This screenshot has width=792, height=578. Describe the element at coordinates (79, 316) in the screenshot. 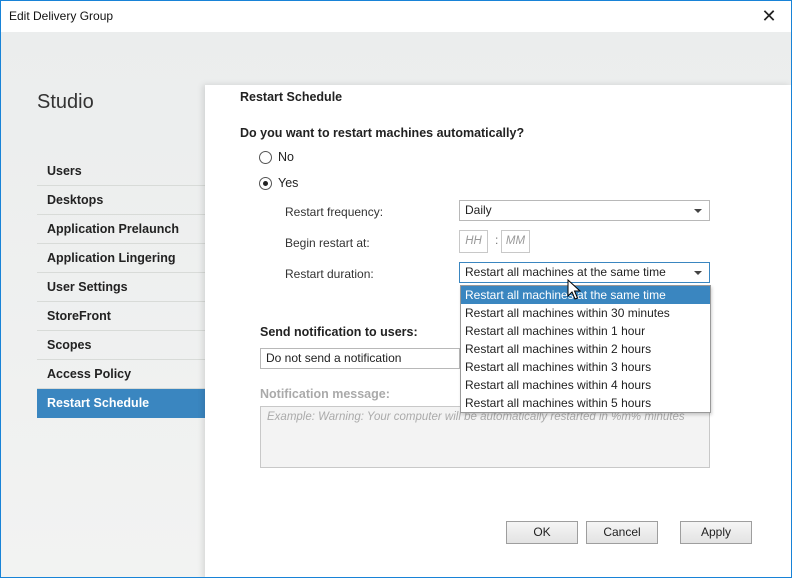

I see `sidebar-item-label: StoreFront` at that location.